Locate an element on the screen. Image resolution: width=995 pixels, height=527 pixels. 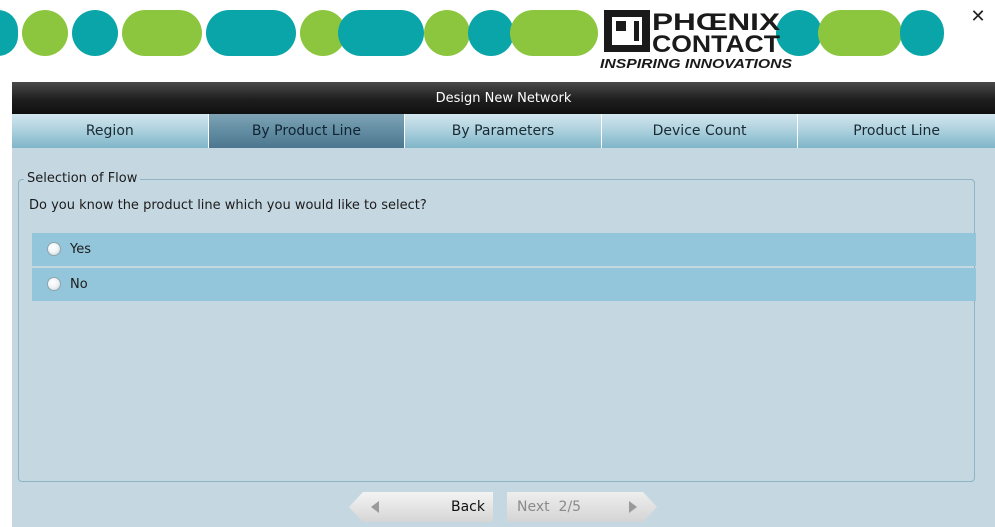
next-button-label: Next 2/5 is located at coordinates (549, 507).